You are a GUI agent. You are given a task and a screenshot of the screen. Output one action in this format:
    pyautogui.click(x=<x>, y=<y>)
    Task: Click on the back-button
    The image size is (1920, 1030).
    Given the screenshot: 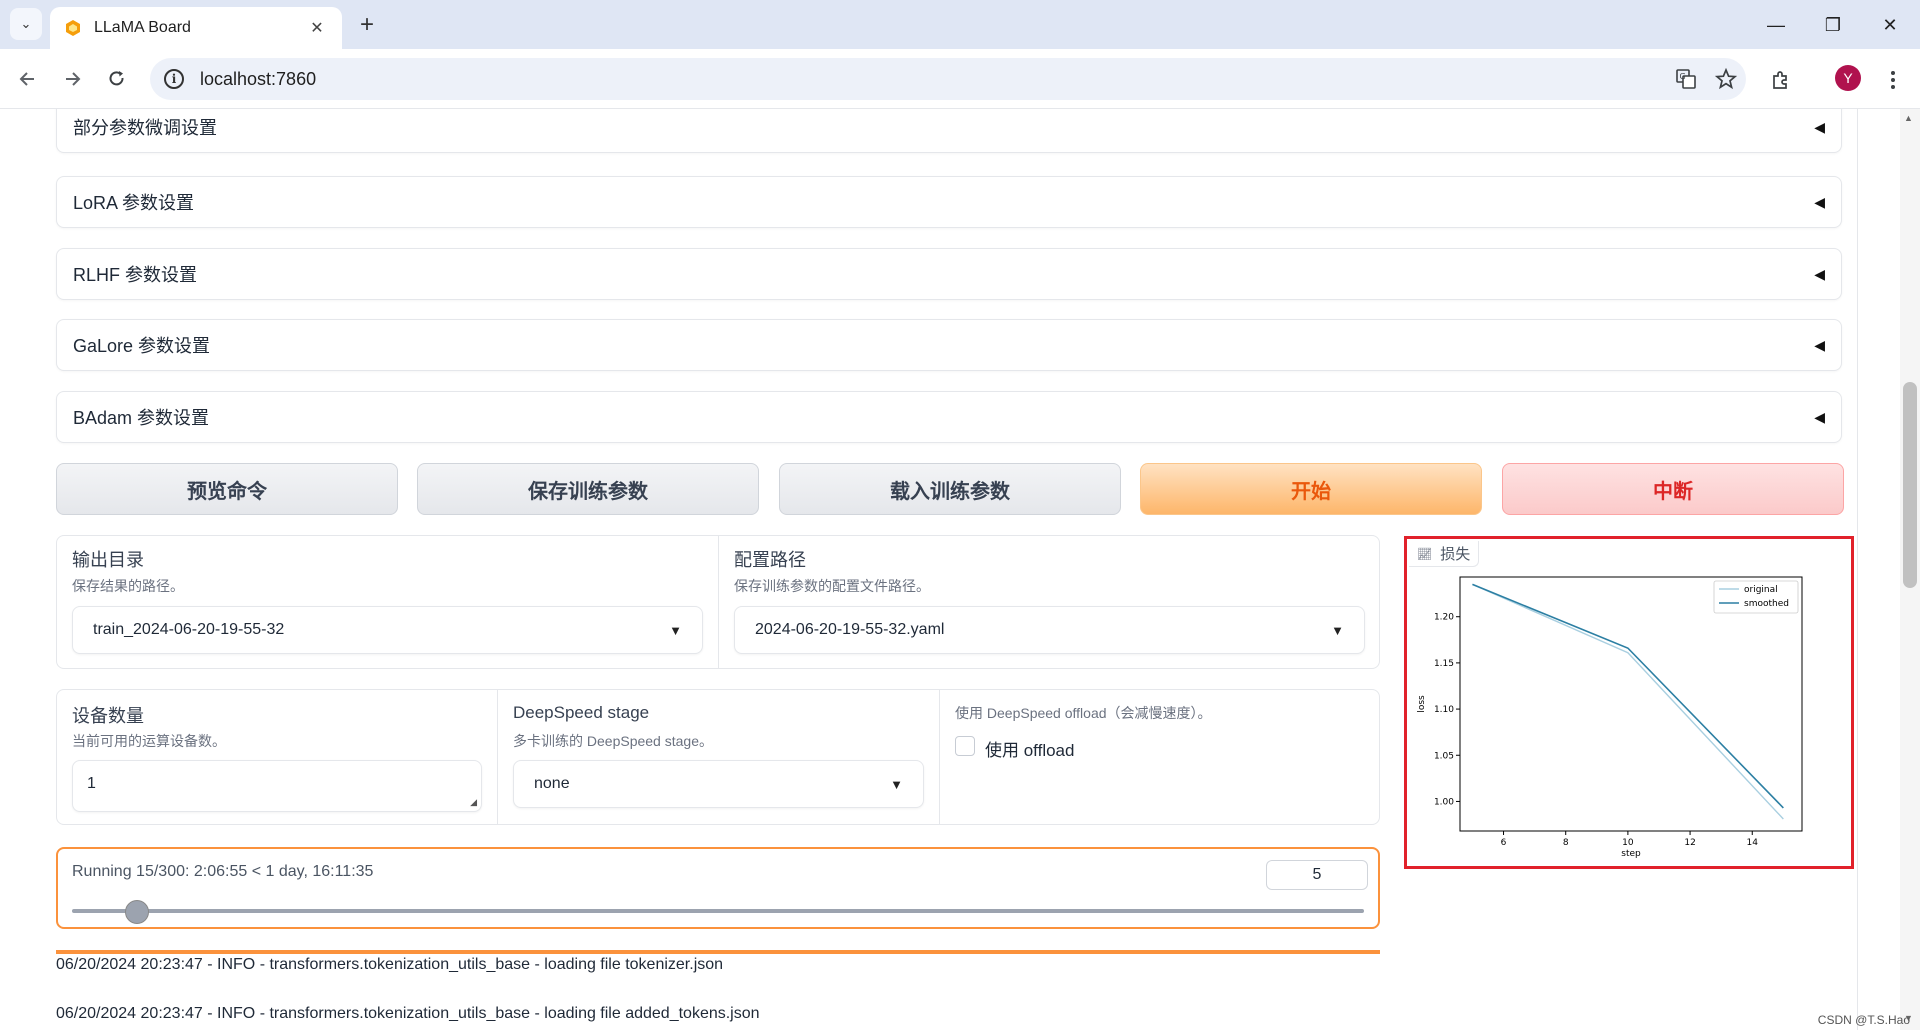 What is the action you would take?
    pyautogui.click(x=28, y=79)
    